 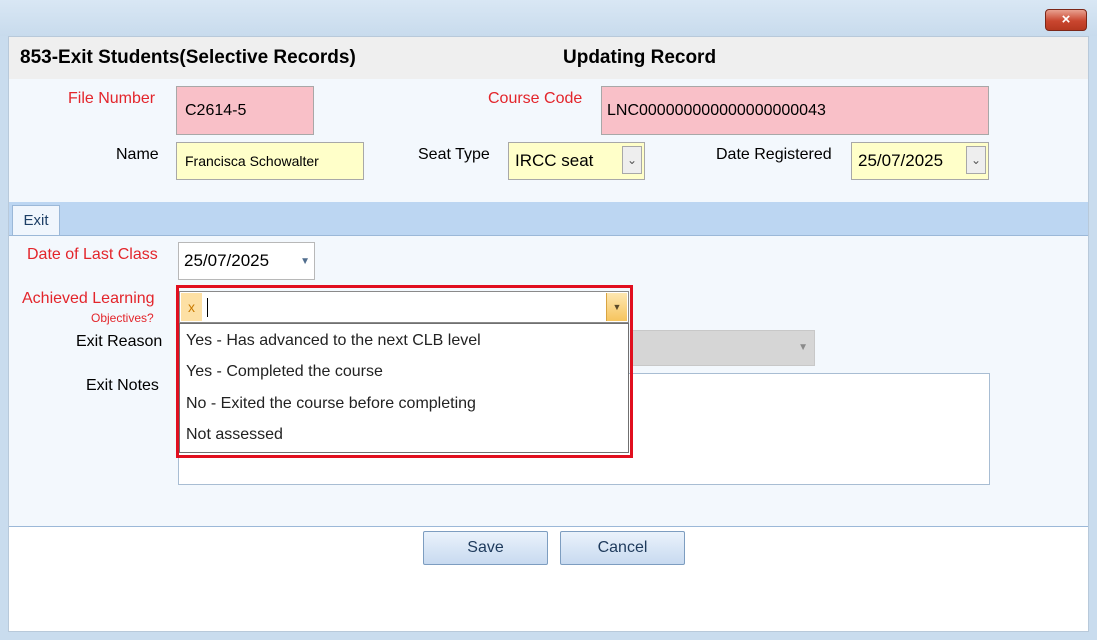 I want to click on tab-exit: Exit, so click(x=36, y=220).